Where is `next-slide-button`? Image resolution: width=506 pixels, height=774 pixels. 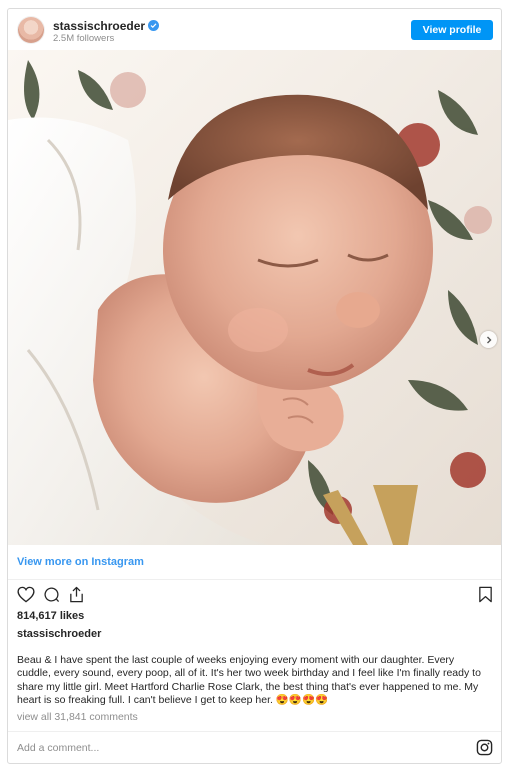
next-slide-button is located at coordinates (488, 339).